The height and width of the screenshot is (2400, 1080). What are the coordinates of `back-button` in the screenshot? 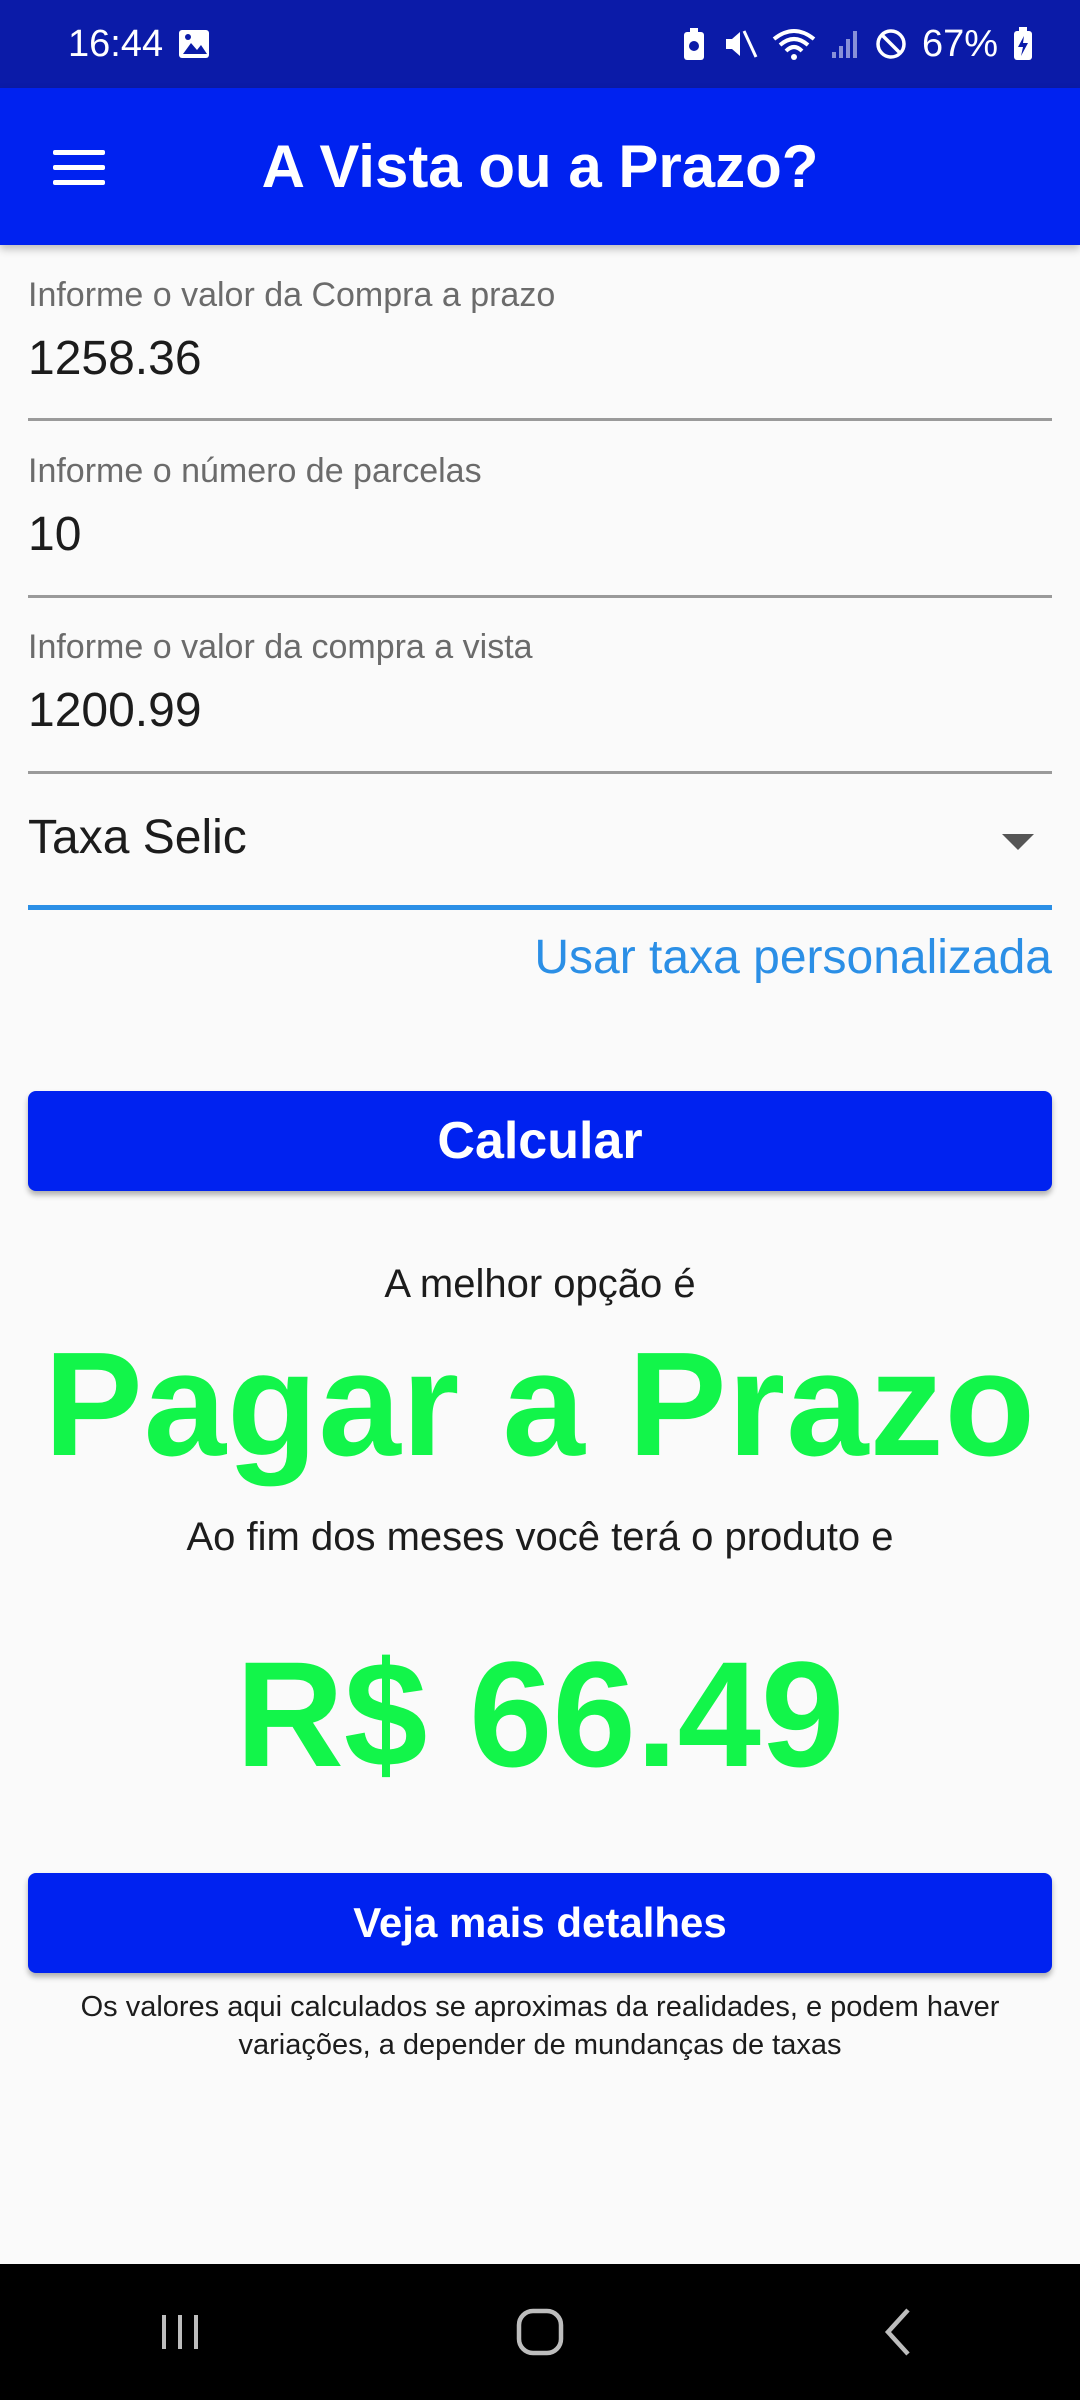 It's located at (900, 2332).